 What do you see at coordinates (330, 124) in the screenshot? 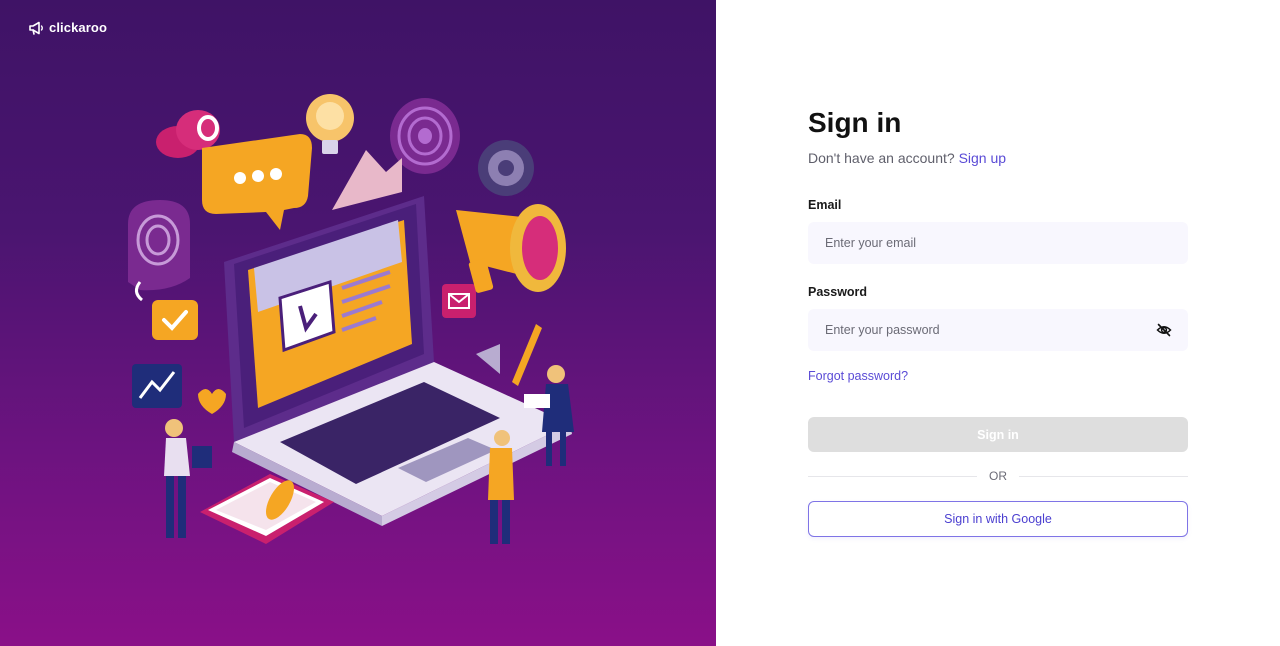
I see `lightbulb-icon` at bounding box center [330, 124].